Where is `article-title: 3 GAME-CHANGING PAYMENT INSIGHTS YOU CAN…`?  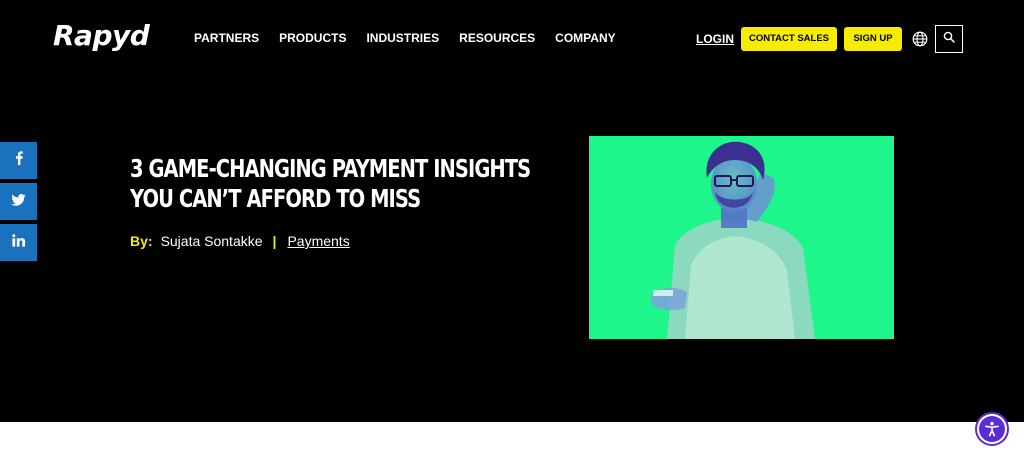 article-title: 3 GAME-CHANGING PAYMENT INSIGHTS YOU CAN… is located at coordinates (330, 184).